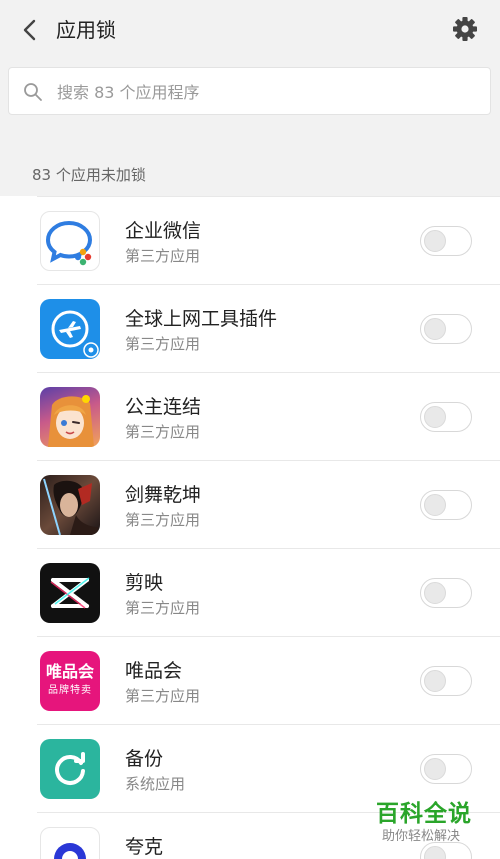 The image size is (500, 859). Describe the element at coordinates (155, 784) in the screenshot. I see `app-type: 系统应用` at that location.